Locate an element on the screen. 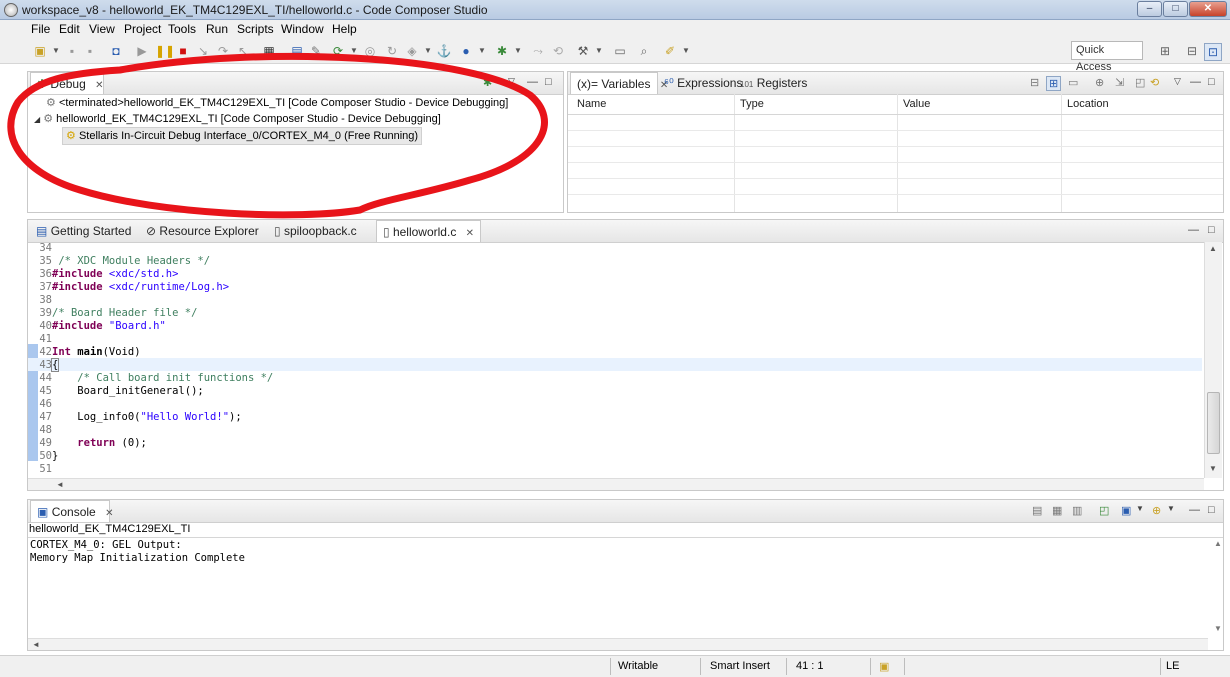 The width and height of the screenshot is (1230, 677). display-console-icon: ▣ is located at coordinates (1126, 510).